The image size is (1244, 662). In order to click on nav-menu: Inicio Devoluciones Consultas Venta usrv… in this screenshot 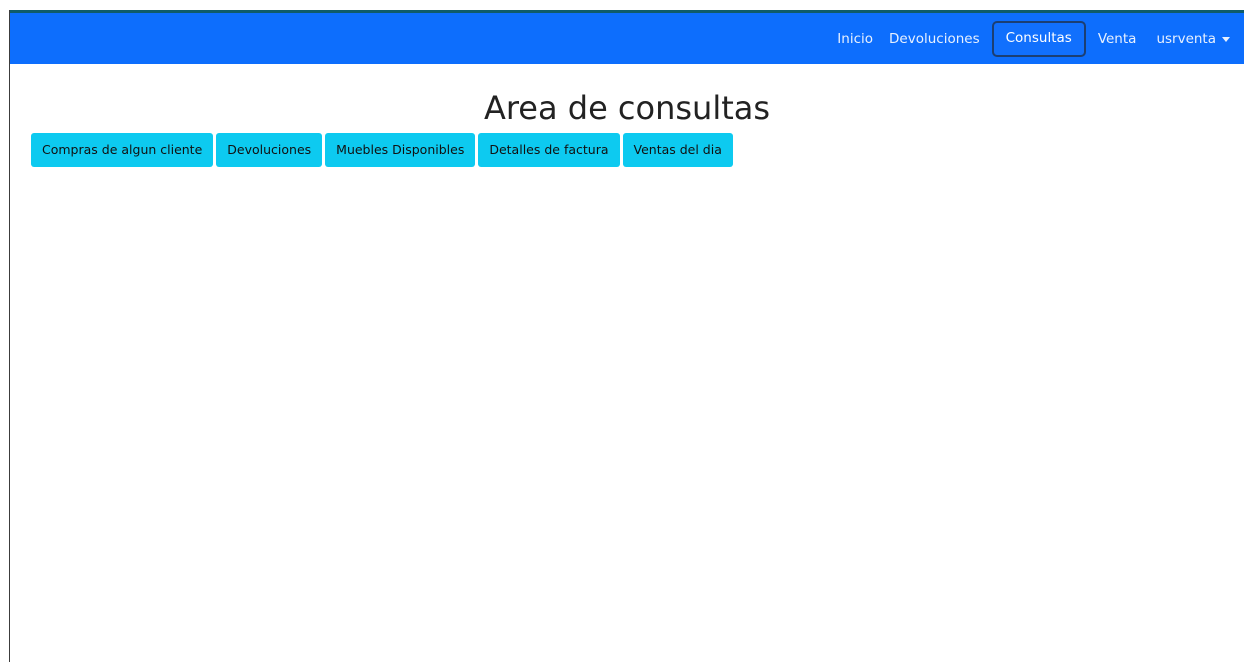, I will do `click(1036, 38)`.